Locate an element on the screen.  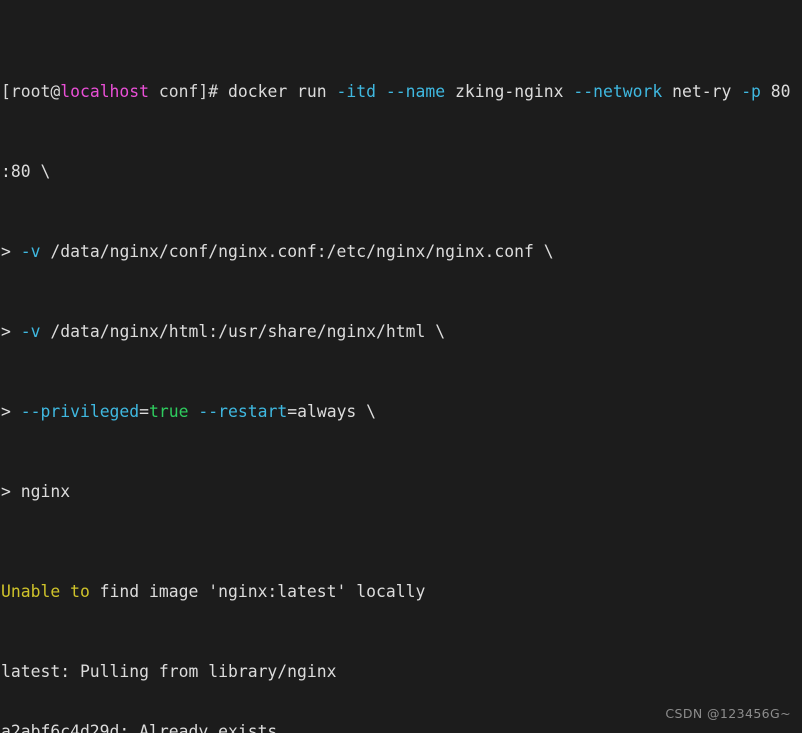
prompt-close: conf]# is located at coordinates (188, 91).